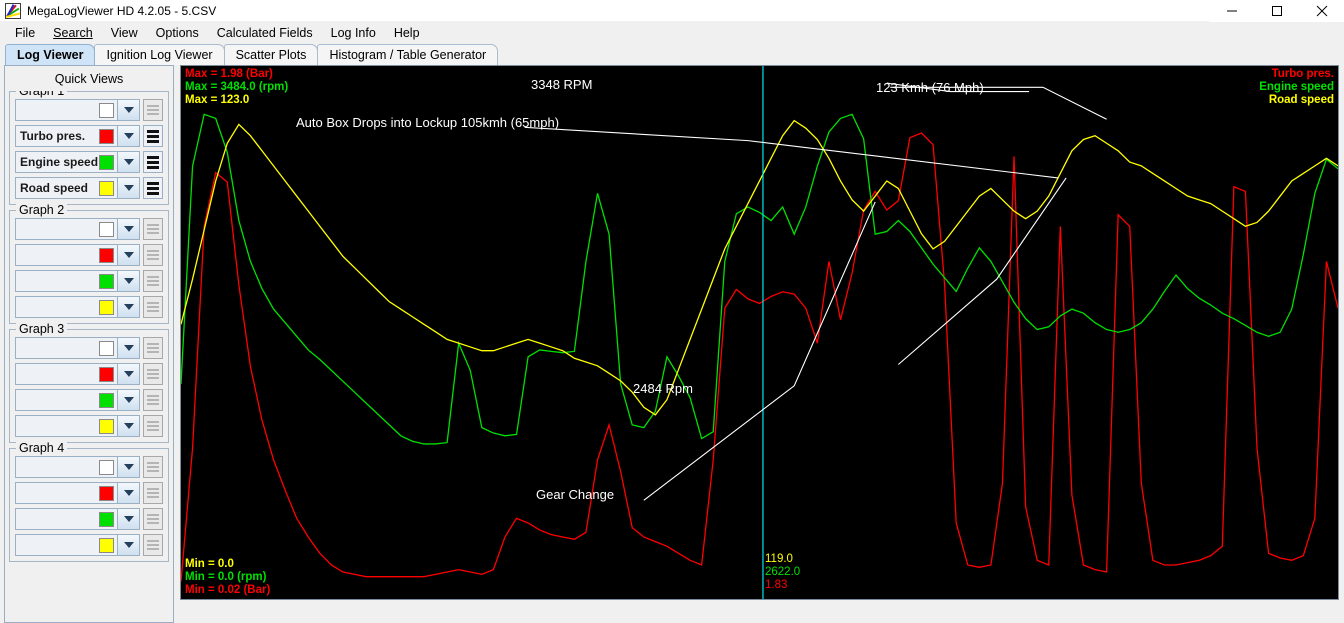 This screenshot has height=623, width=1344. Describe the element at coordinates (42, 329) in the screenshot. I see `graph-group-label: Graph 3` at that location.